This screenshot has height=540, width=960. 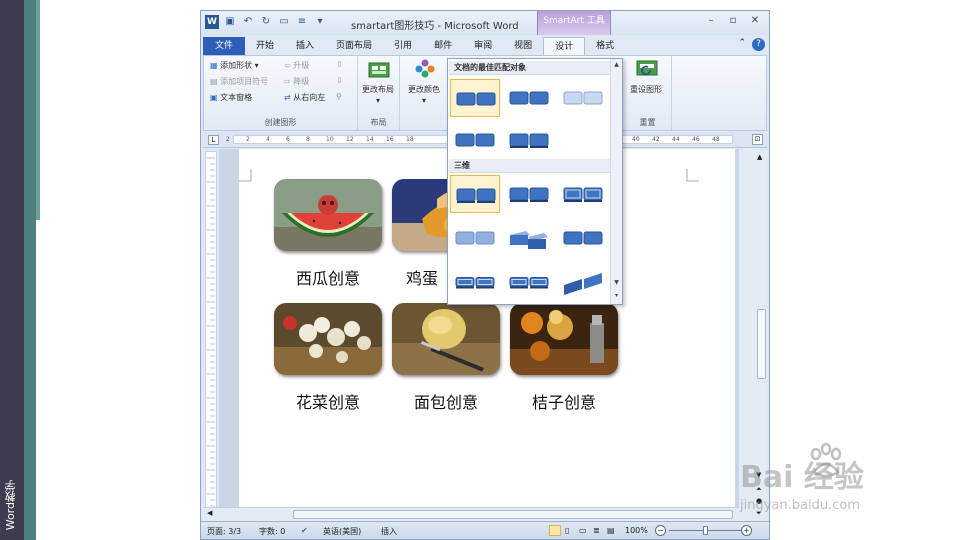 What do you see at coordinates (328, 277) in the screenshot?
I see `caption-watermelon: 西瓜创意` at bounding box center [328, 277].